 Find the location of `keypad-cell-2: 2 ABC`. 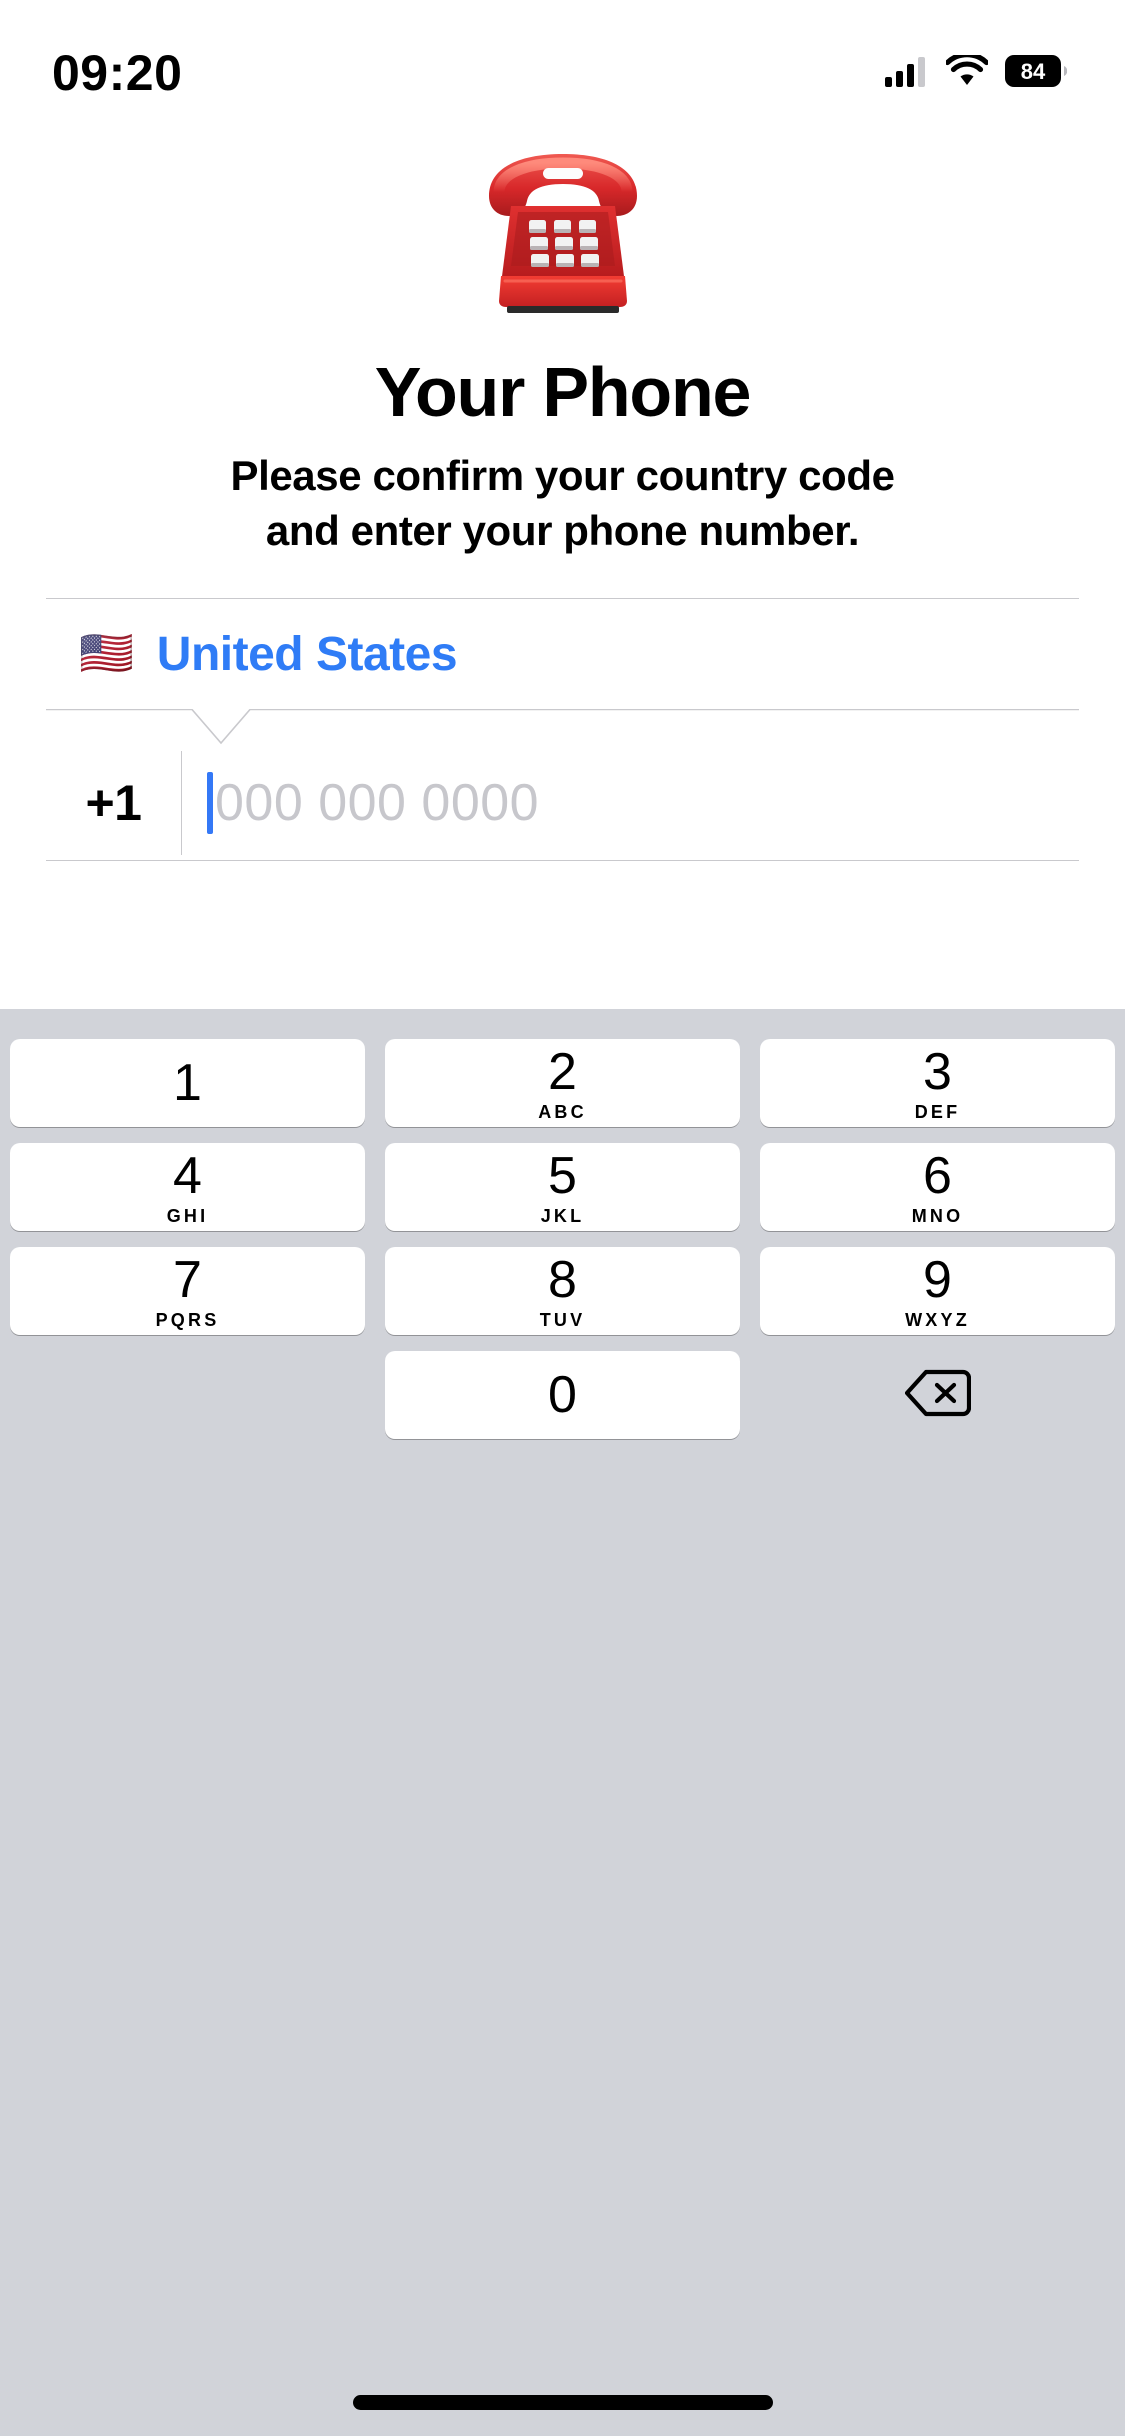

keypad-cell-2: 2 ABC is located at coordinates (562, 1083).